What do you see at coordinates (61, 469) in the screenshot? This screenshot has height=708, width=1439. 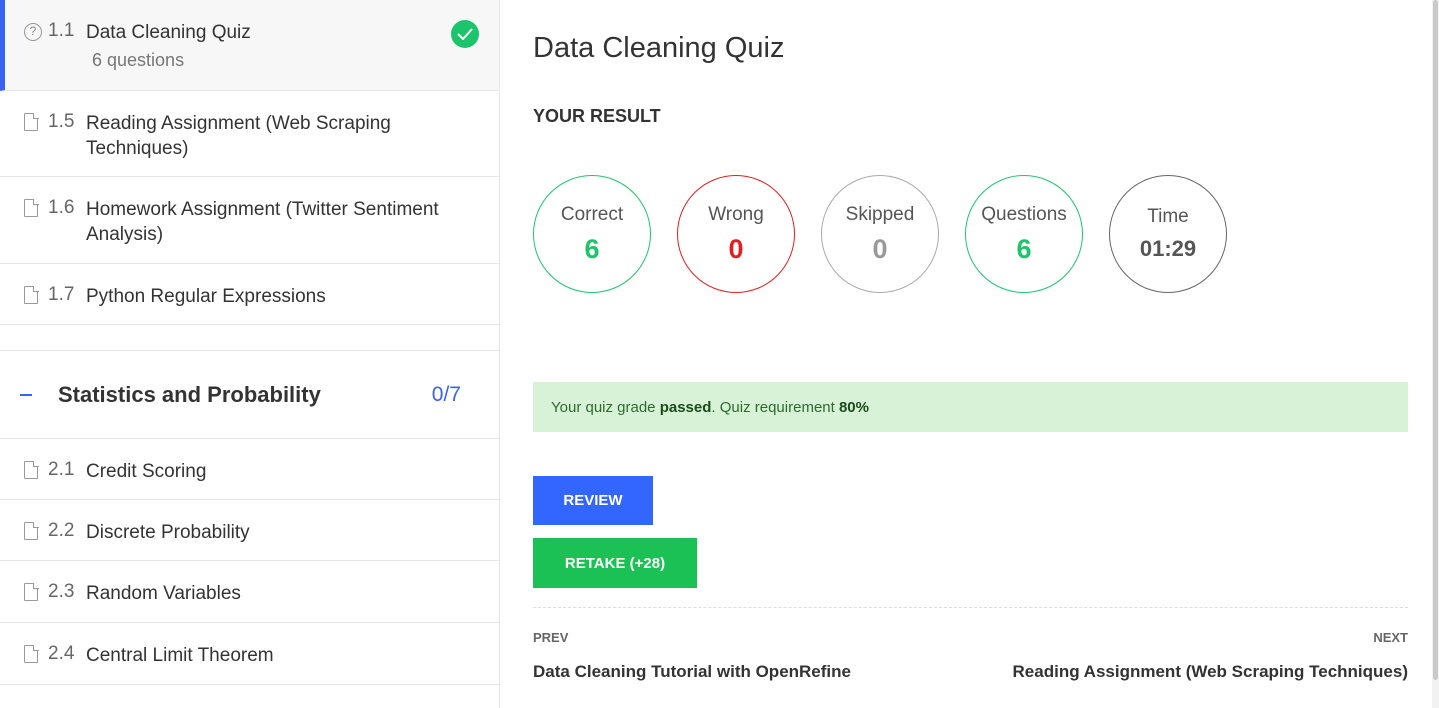 I see `lesson-number: 2.1` at bounding box center [61, 469].